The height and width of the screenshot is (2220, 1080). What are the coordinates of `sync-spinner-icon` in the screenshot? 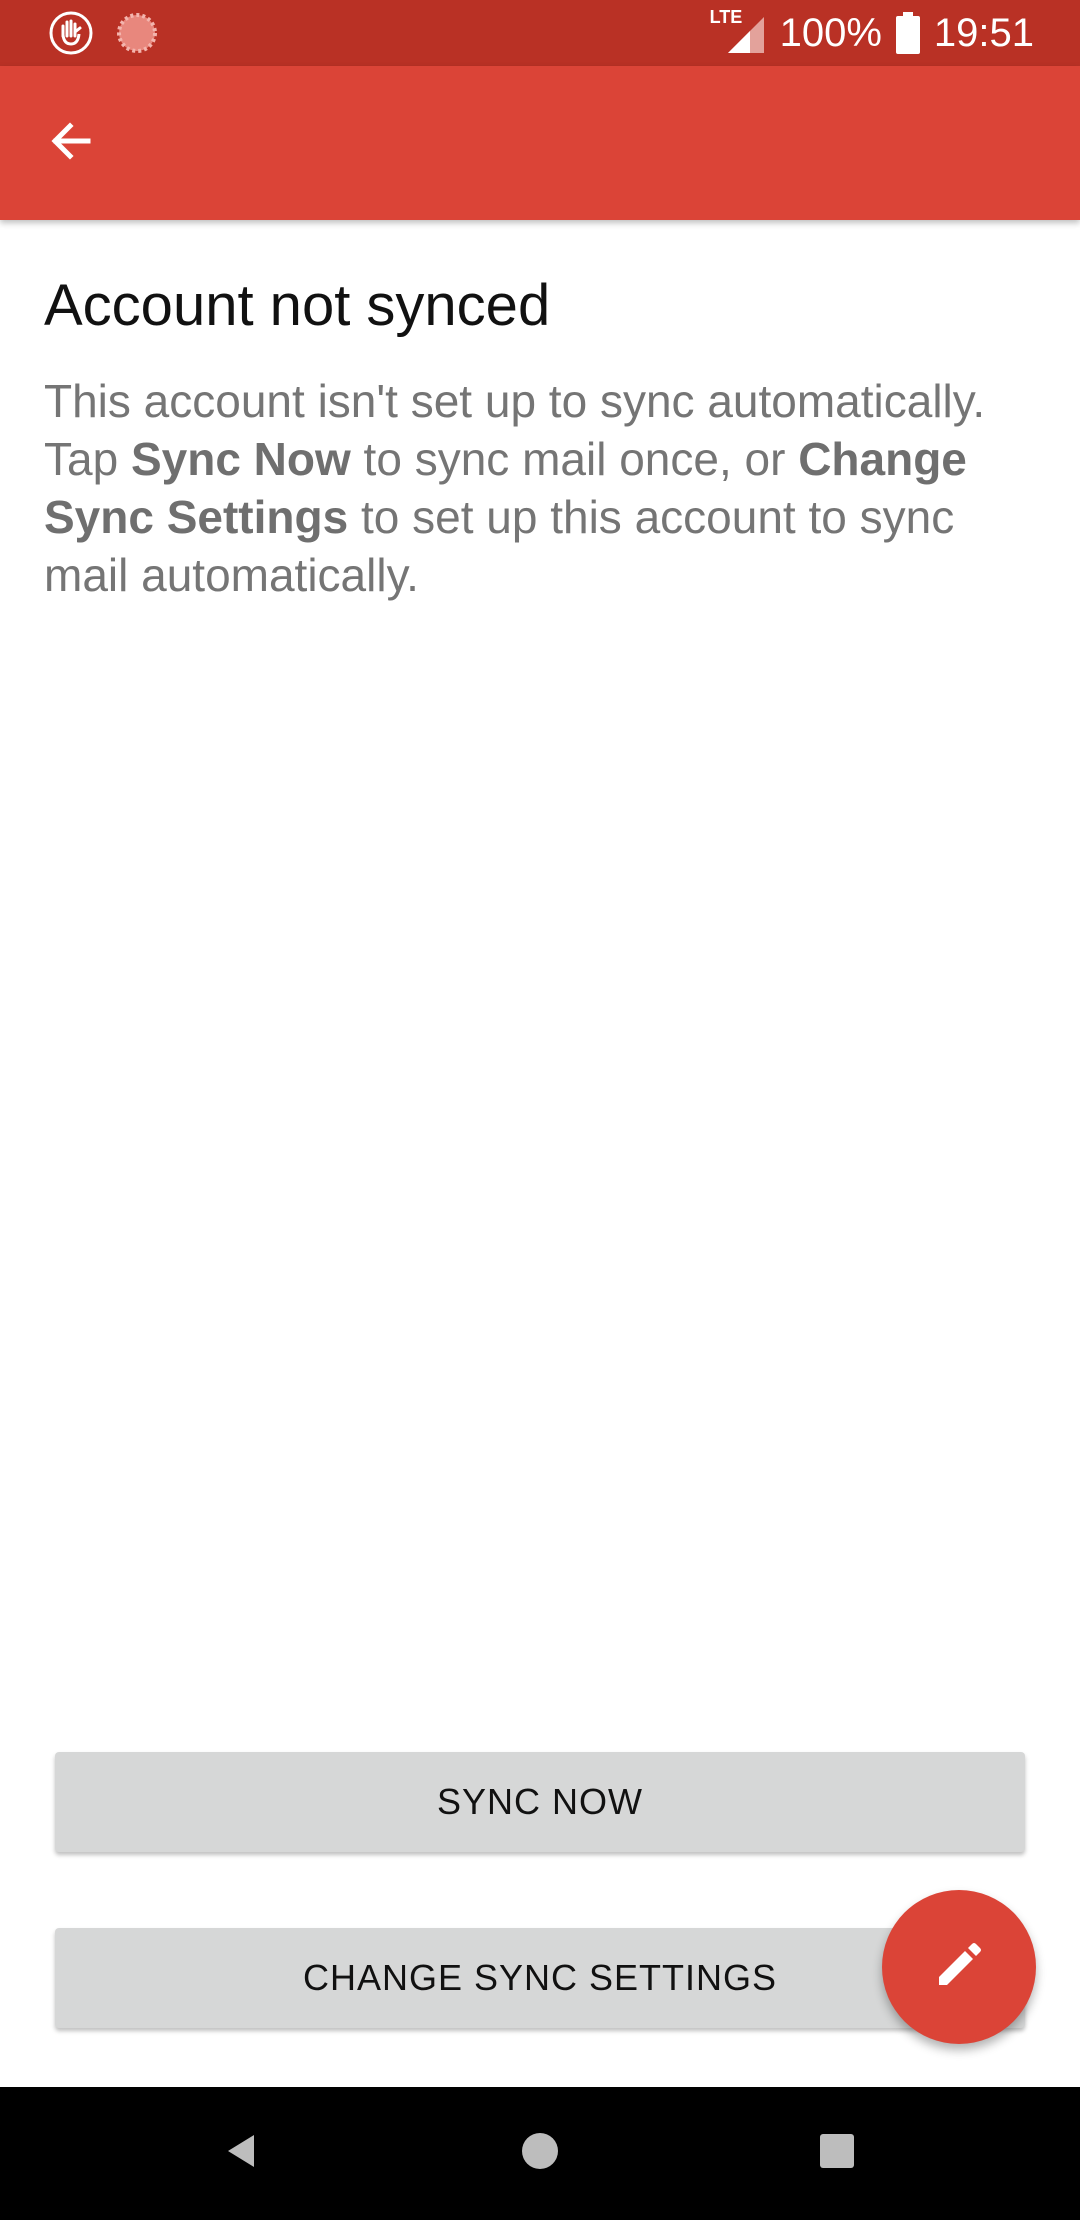 It's located at (137, 33).